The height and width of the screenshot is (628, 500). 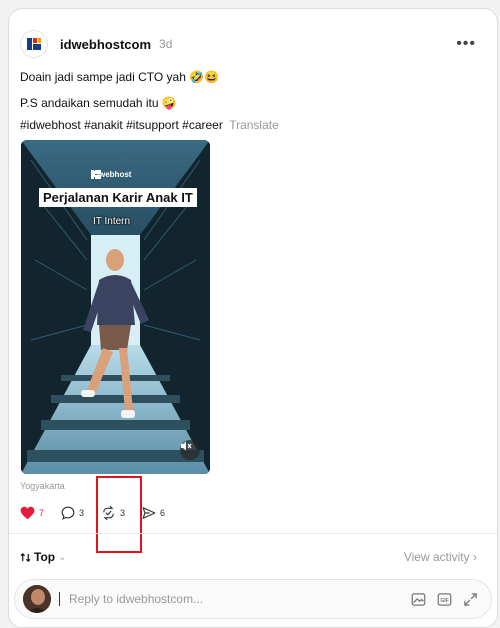 What do you see at coordinates (27, 513) in the screenshot?
I see `heart-filled-icon` at bounding box center [27, 513].